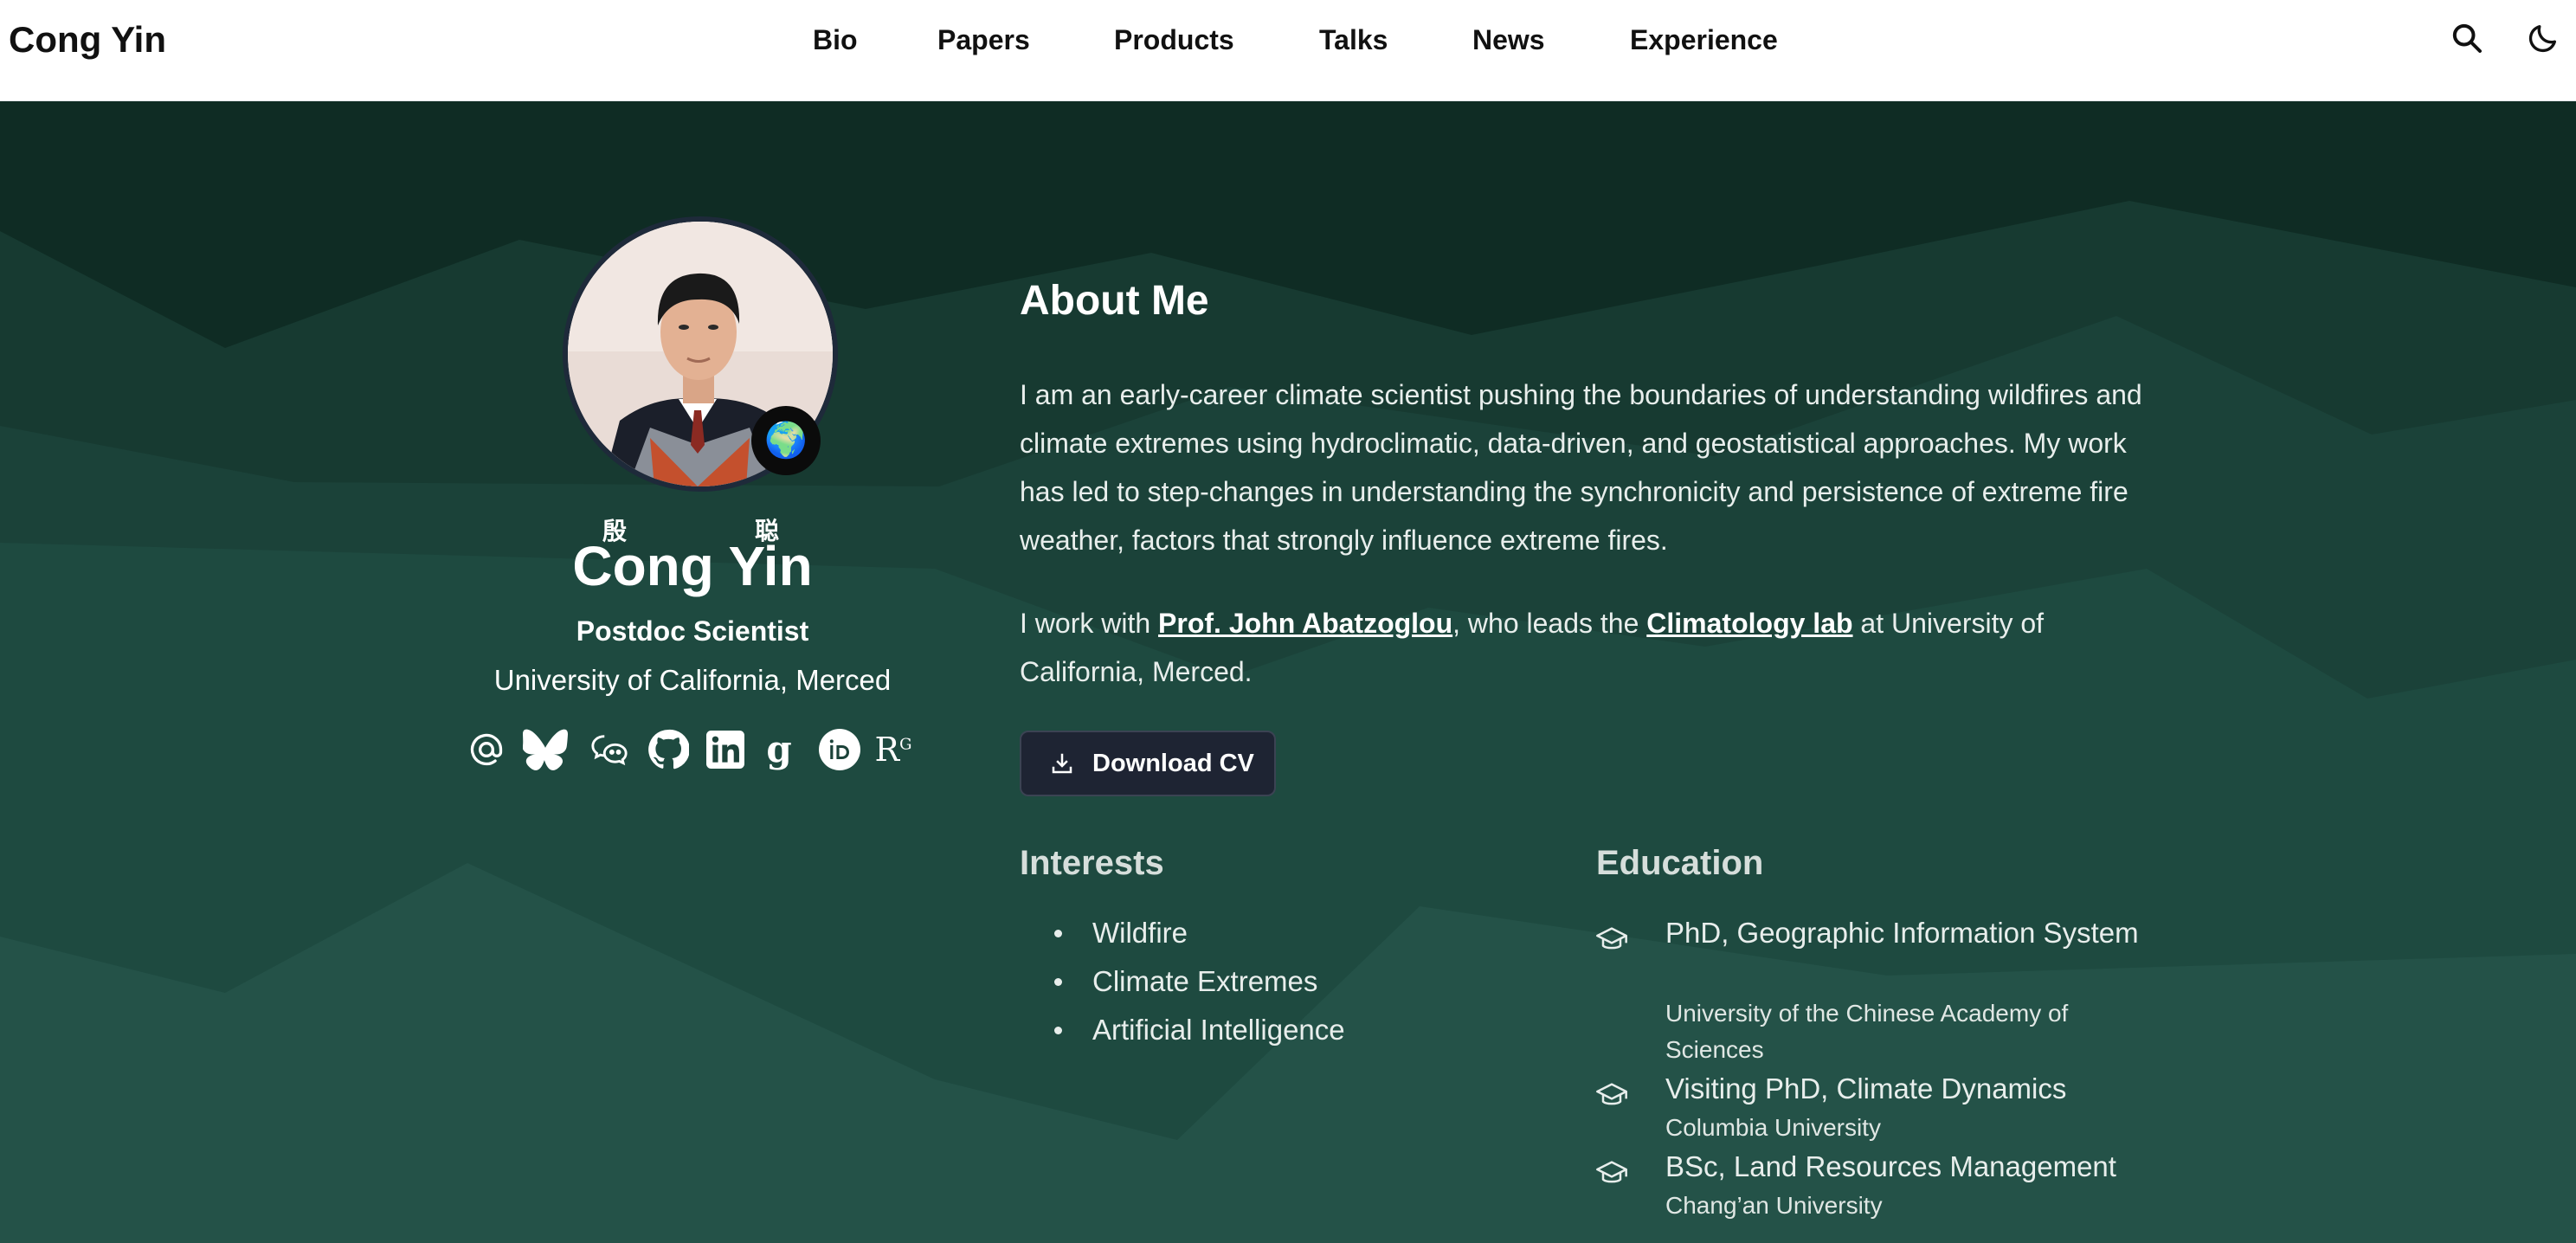  What do you see at coordinates (1773, 1128) in the screenshot?
I see `education-school: Columbia University` at bounding box center [1773, 1128].